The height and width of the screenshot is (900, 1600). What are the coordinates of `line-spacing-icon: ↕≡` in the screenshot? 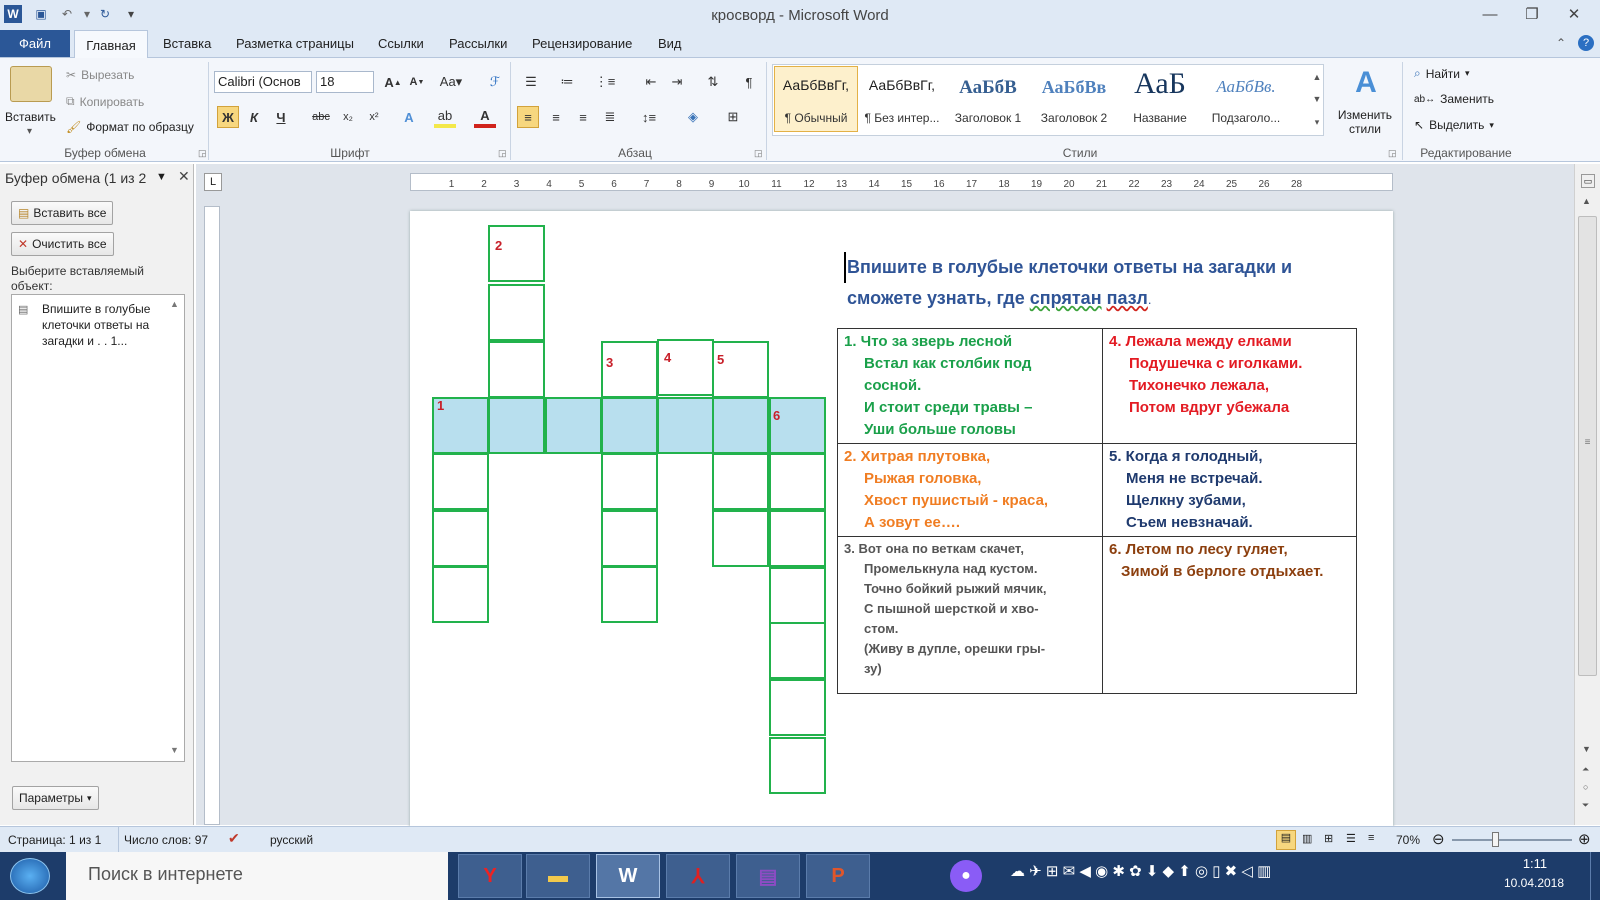 It's located at (649, 117).